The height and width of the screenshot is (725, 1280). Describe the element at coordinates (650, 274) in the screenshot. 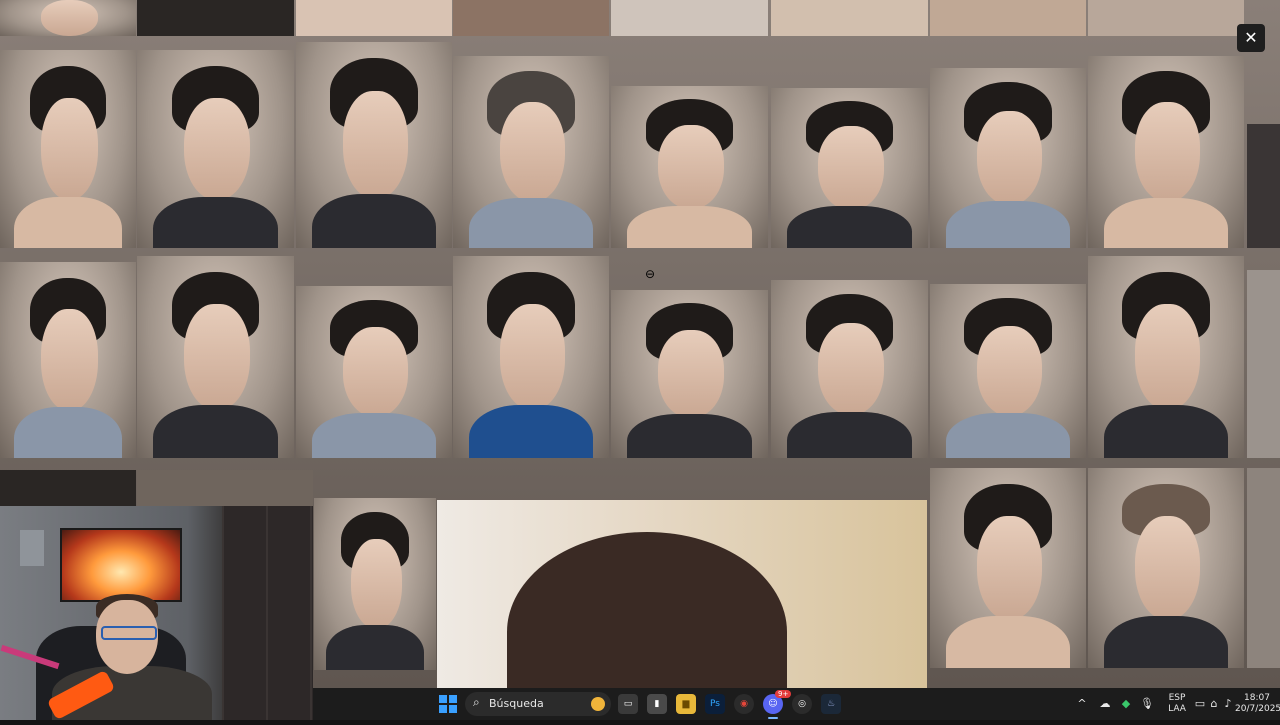

I see `zoom-out-cursor-icon: ⊖` at that location.